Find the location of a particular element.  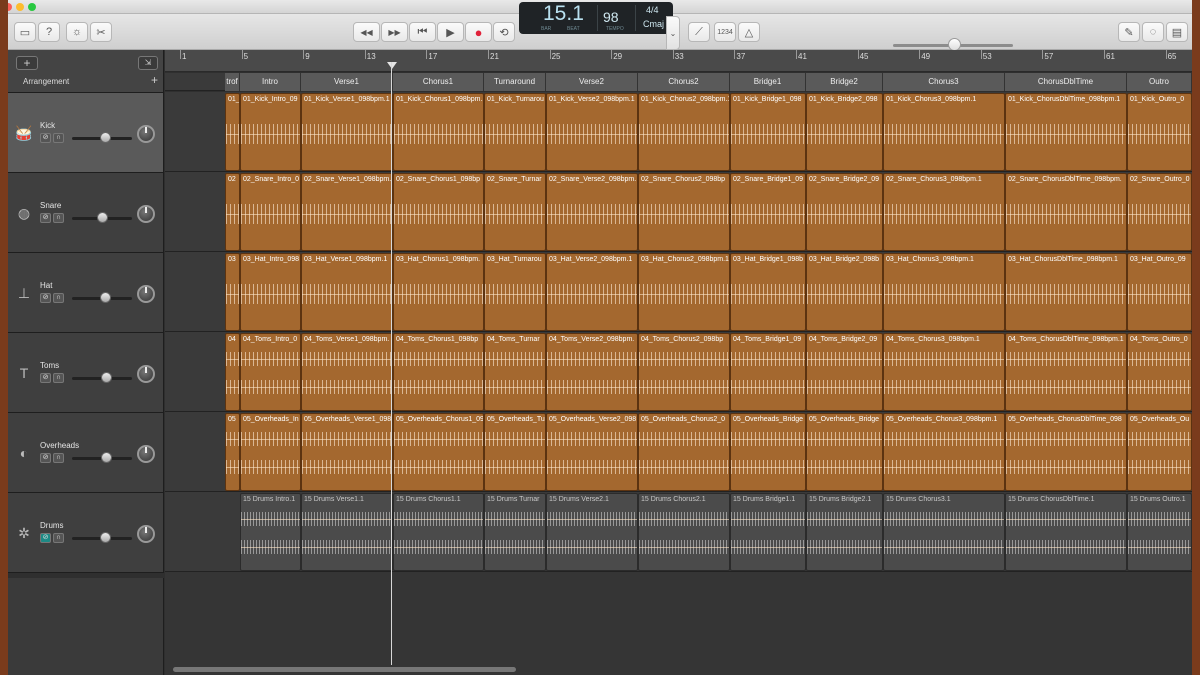

audio-region: 05_Overheads_Ou is located at coordinates (1159, 452).